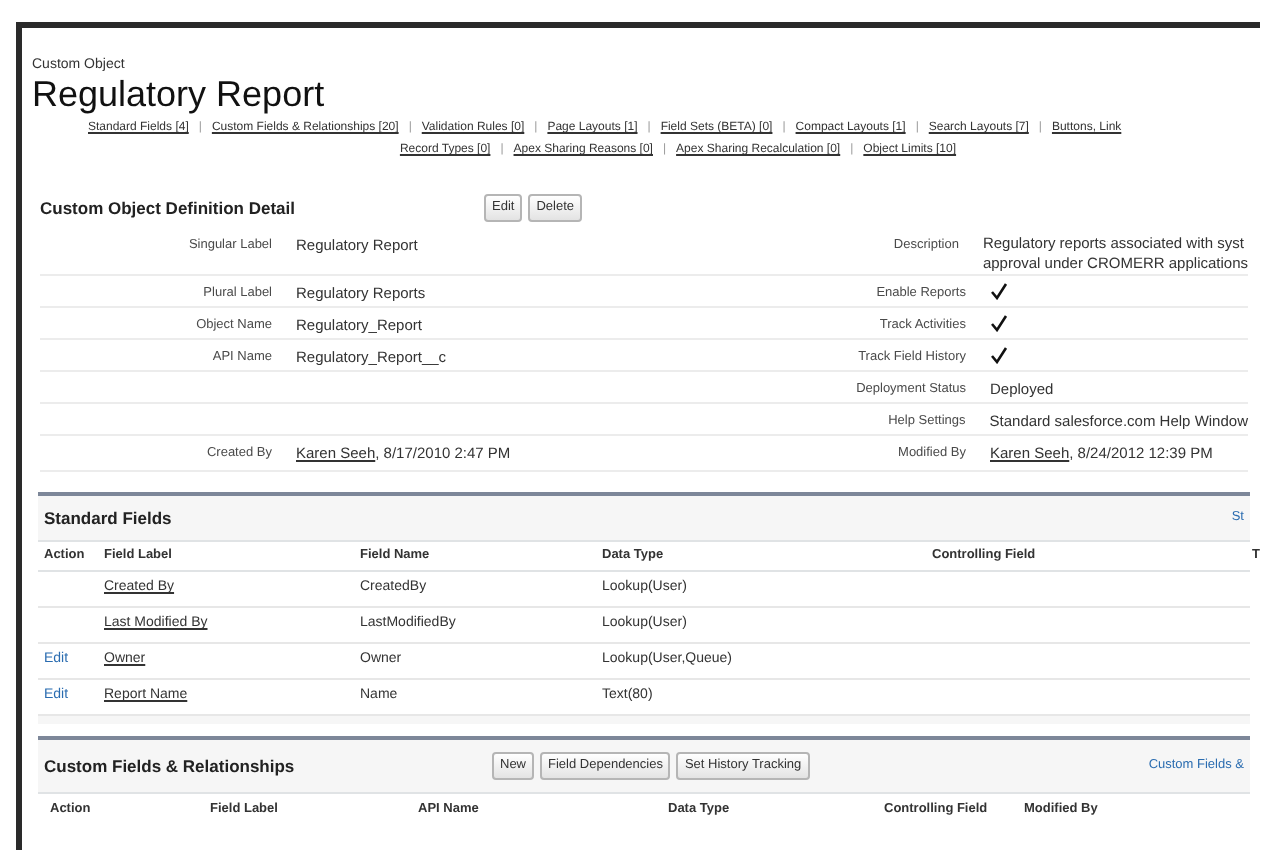 This screenshot has width=1276, height=850. I want to click on page-title: Regulatory Report, so click(178, 94).